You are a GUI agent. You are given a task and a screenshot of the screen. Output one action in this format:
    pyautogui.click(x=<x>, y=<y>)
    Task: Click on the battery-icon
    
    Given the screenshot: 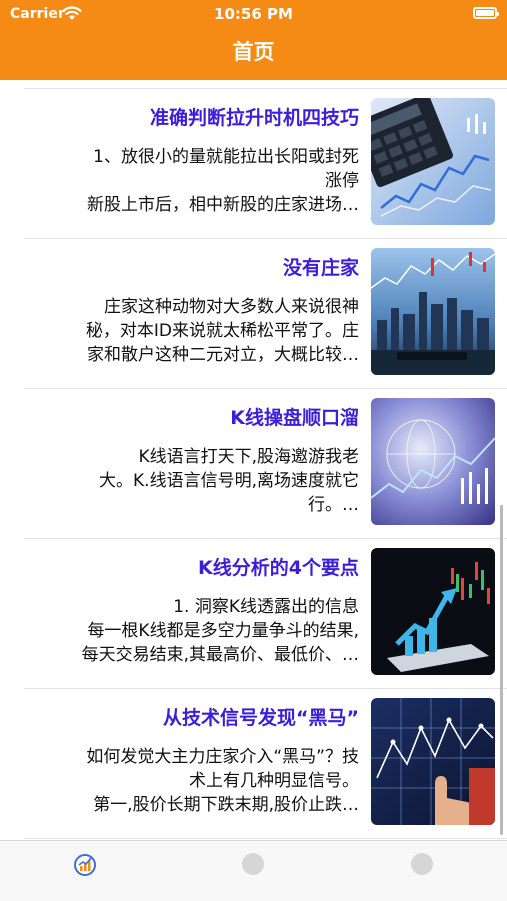 What is the action you would take?
    pyautogui.click(x=486, y=13)
    